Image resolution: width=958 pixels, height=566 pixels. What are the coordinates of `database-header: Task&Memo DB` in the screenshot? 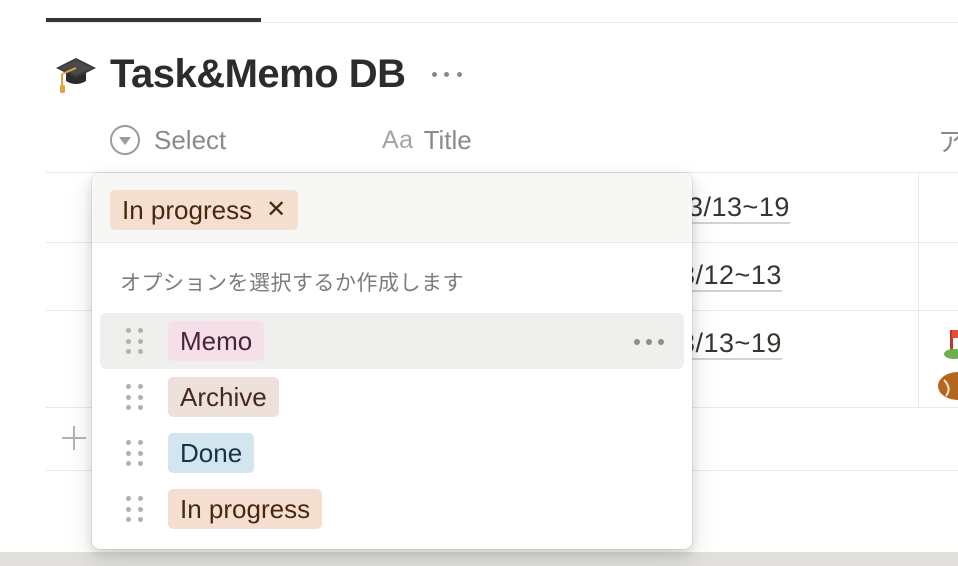 It's located at (258, 74).